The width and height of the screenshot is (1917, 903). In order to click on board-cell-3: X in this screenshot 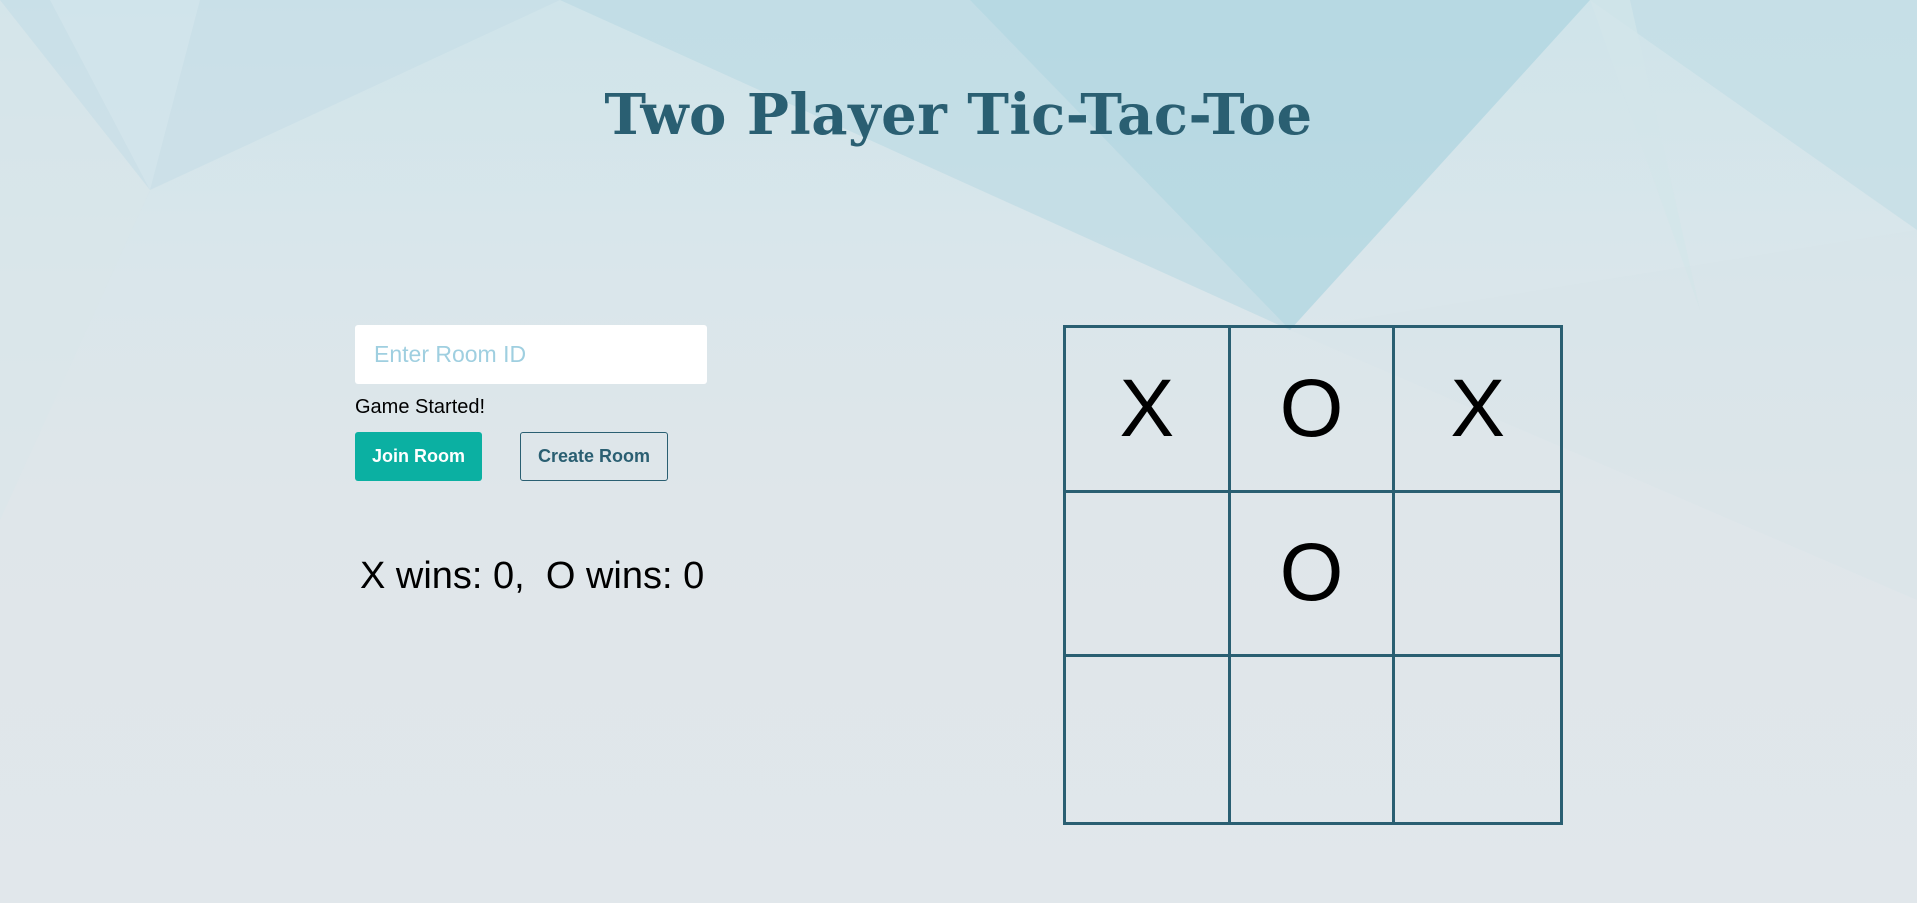, I will do `click(1477, 410)`.